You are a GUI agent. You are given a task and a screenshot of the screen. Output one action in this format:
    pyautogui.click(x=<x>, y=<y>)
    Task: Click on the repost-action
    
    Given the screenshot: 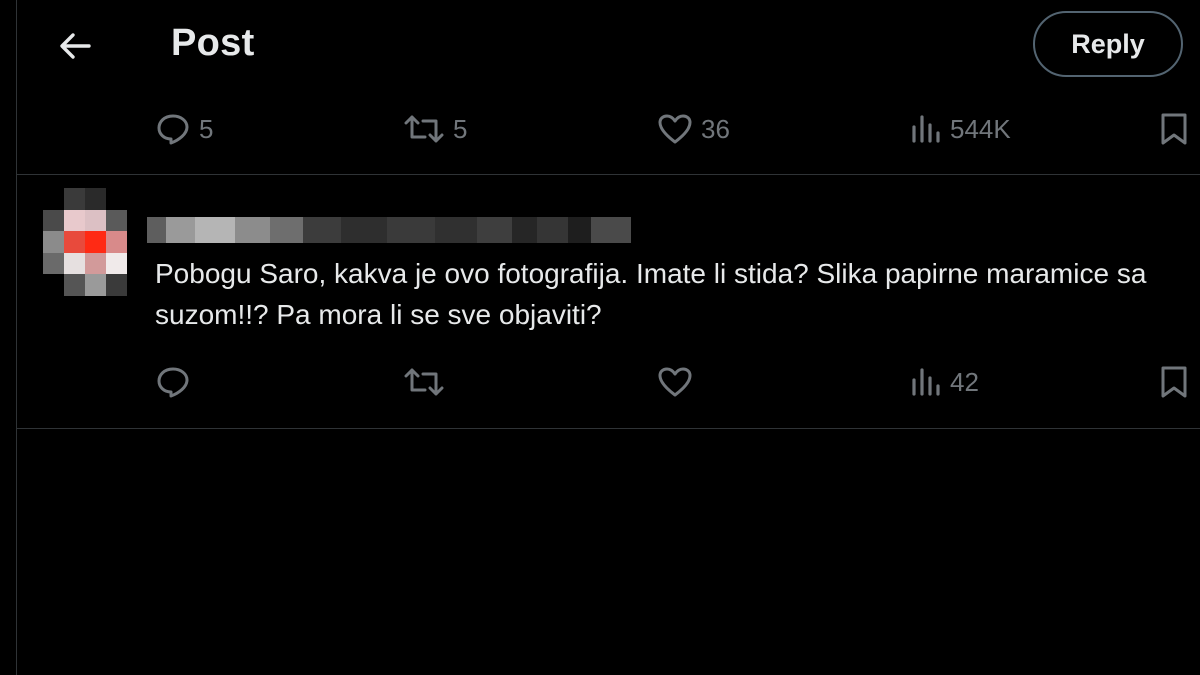 What is the action you would take?
    pyautogui.click(x=428, y=382)
    